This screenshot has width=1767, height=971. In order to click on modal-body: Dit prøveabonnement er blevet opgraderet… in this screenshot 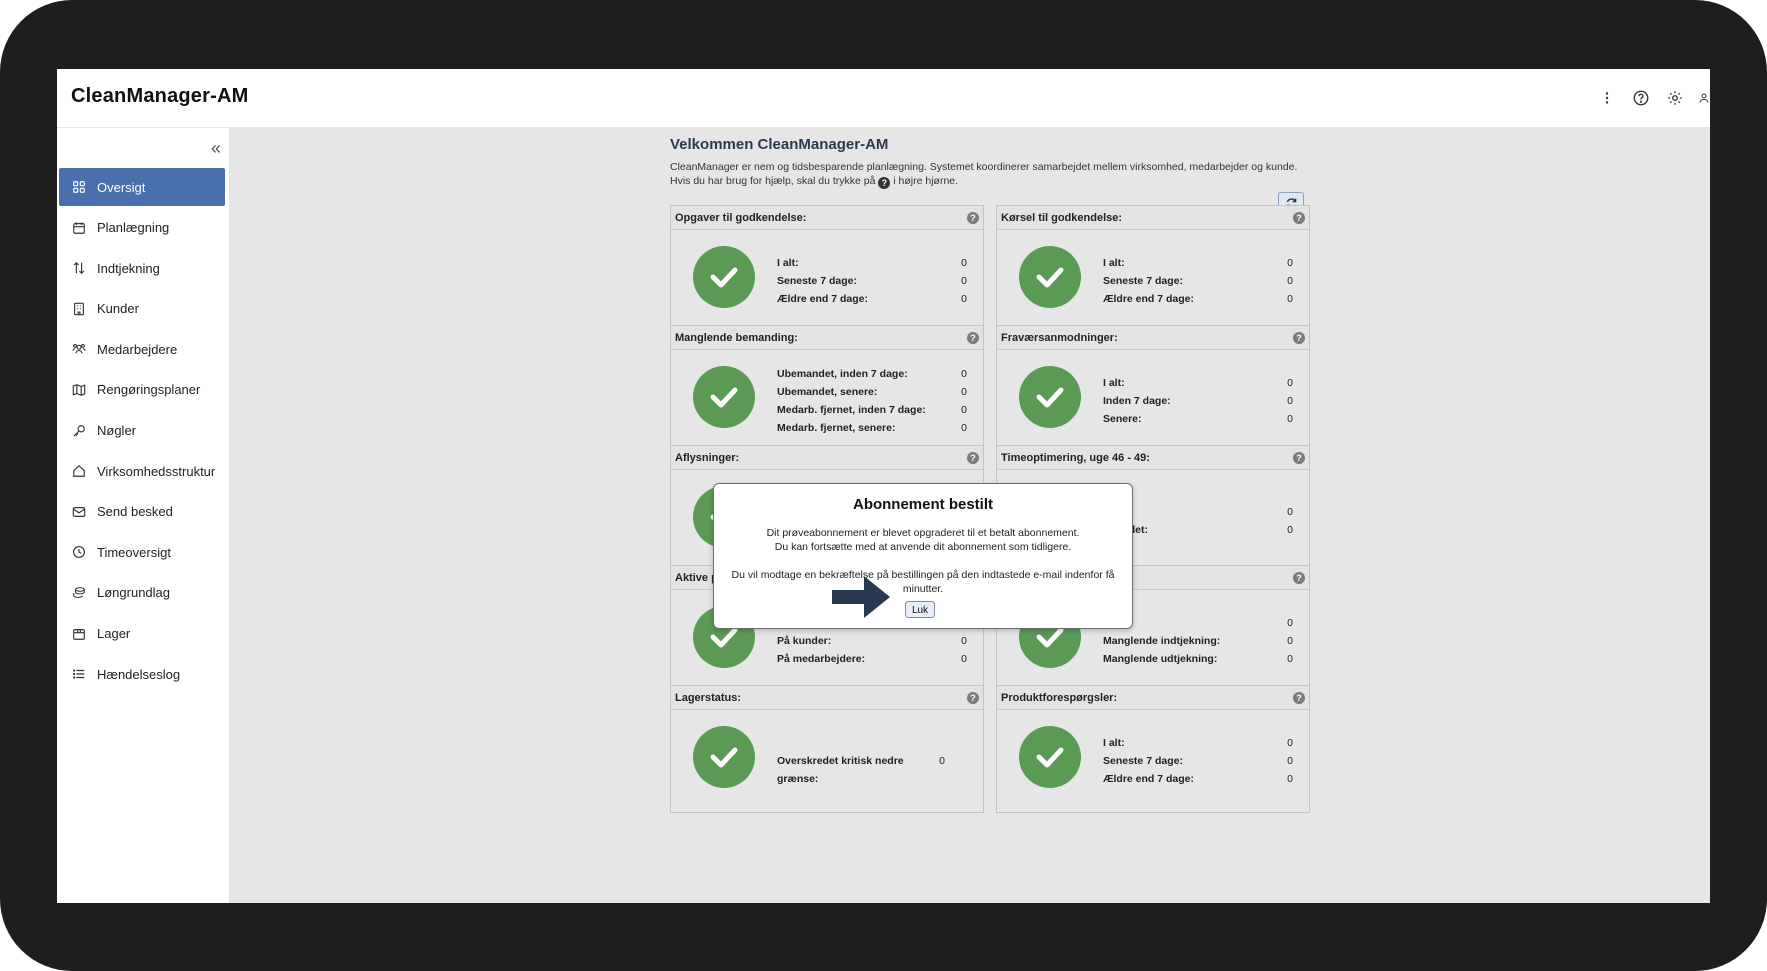, I will do `click(923, 561)`.